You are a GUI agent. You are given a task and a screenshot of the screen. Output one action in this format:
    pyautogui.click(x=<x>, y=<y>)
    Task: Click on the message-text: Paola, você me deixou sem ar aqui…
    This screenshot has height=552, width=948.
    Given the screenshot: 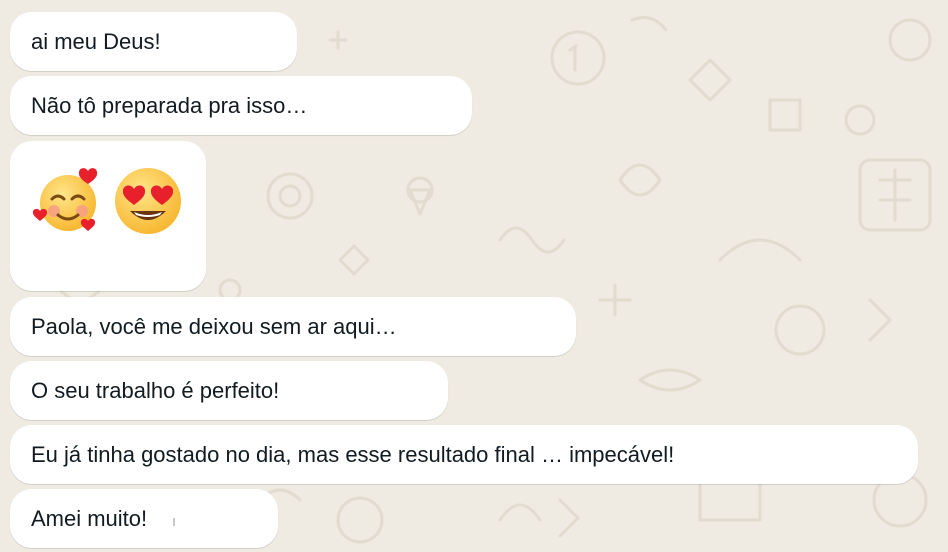 What is the action you would take?
    pyautogui.click(x=214, y=326)
    